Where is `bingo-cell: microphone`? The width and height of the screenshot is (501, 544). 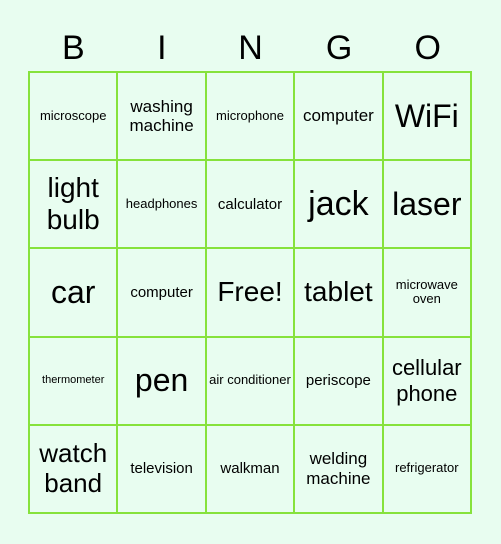 bingo-cell: microphone is located at coordinates (250, 116).